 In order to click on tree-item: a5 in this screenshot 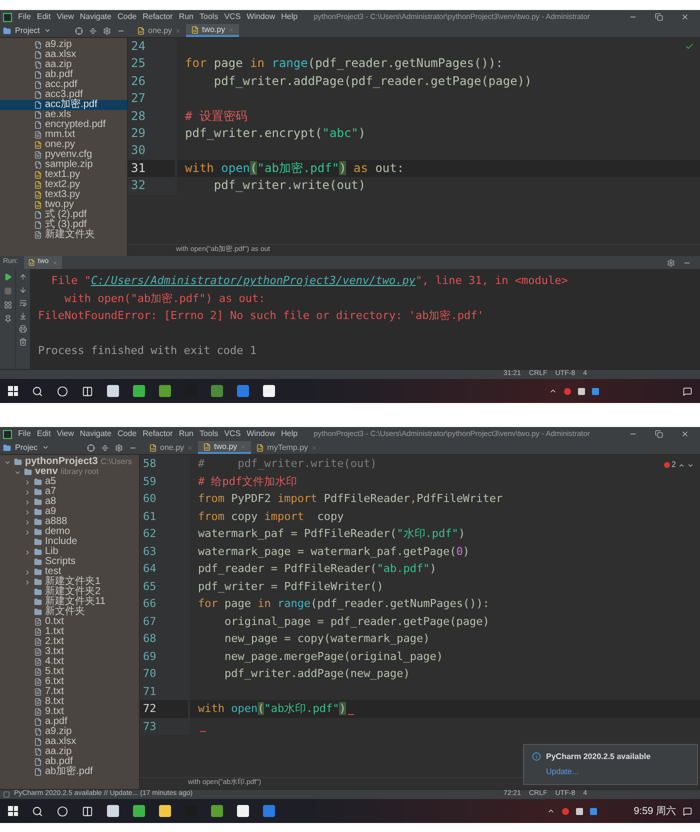, I will do `click(69, 482)`.